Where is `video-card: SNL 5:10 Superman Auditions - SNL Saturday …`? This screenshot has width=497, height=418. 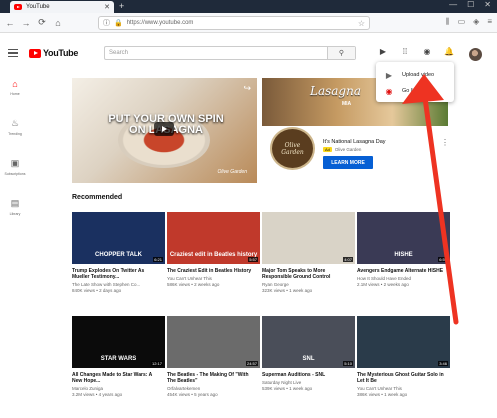
video-card: SNL 5:10 Superman Auditions - SNL Saturday … is located at coordinates (308, 354).